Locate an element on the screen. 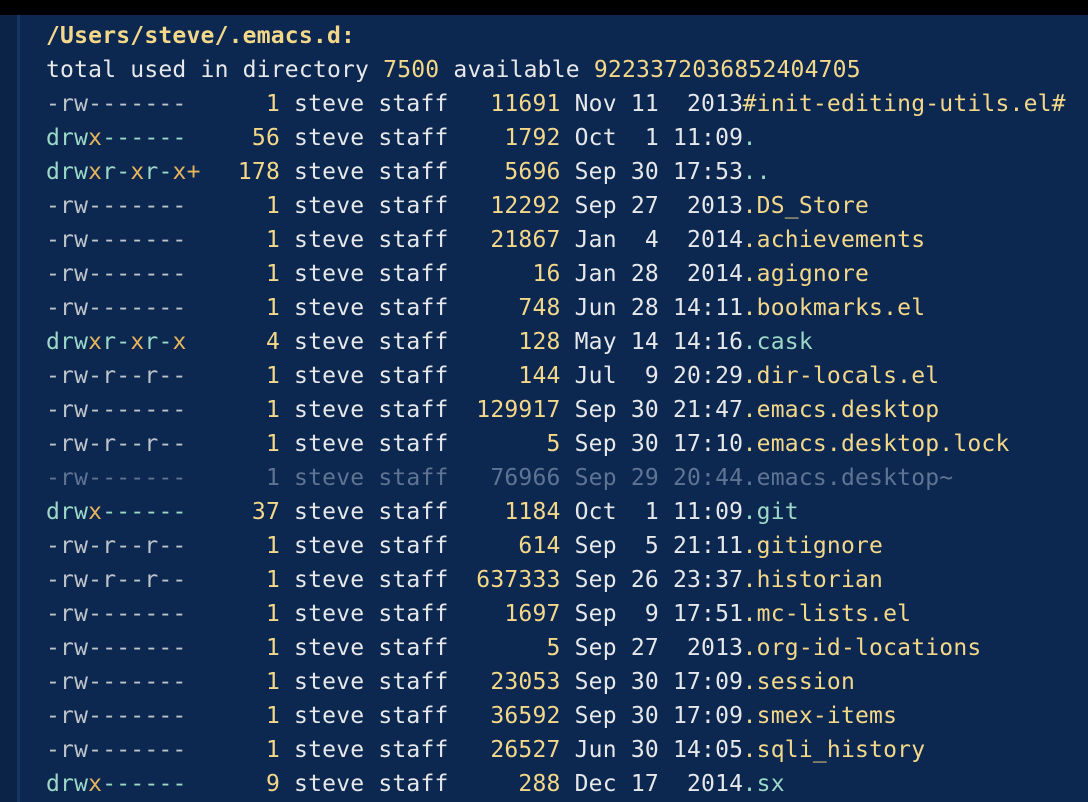  file-name: .emacs.desktop is located at coordinates (834, 410).